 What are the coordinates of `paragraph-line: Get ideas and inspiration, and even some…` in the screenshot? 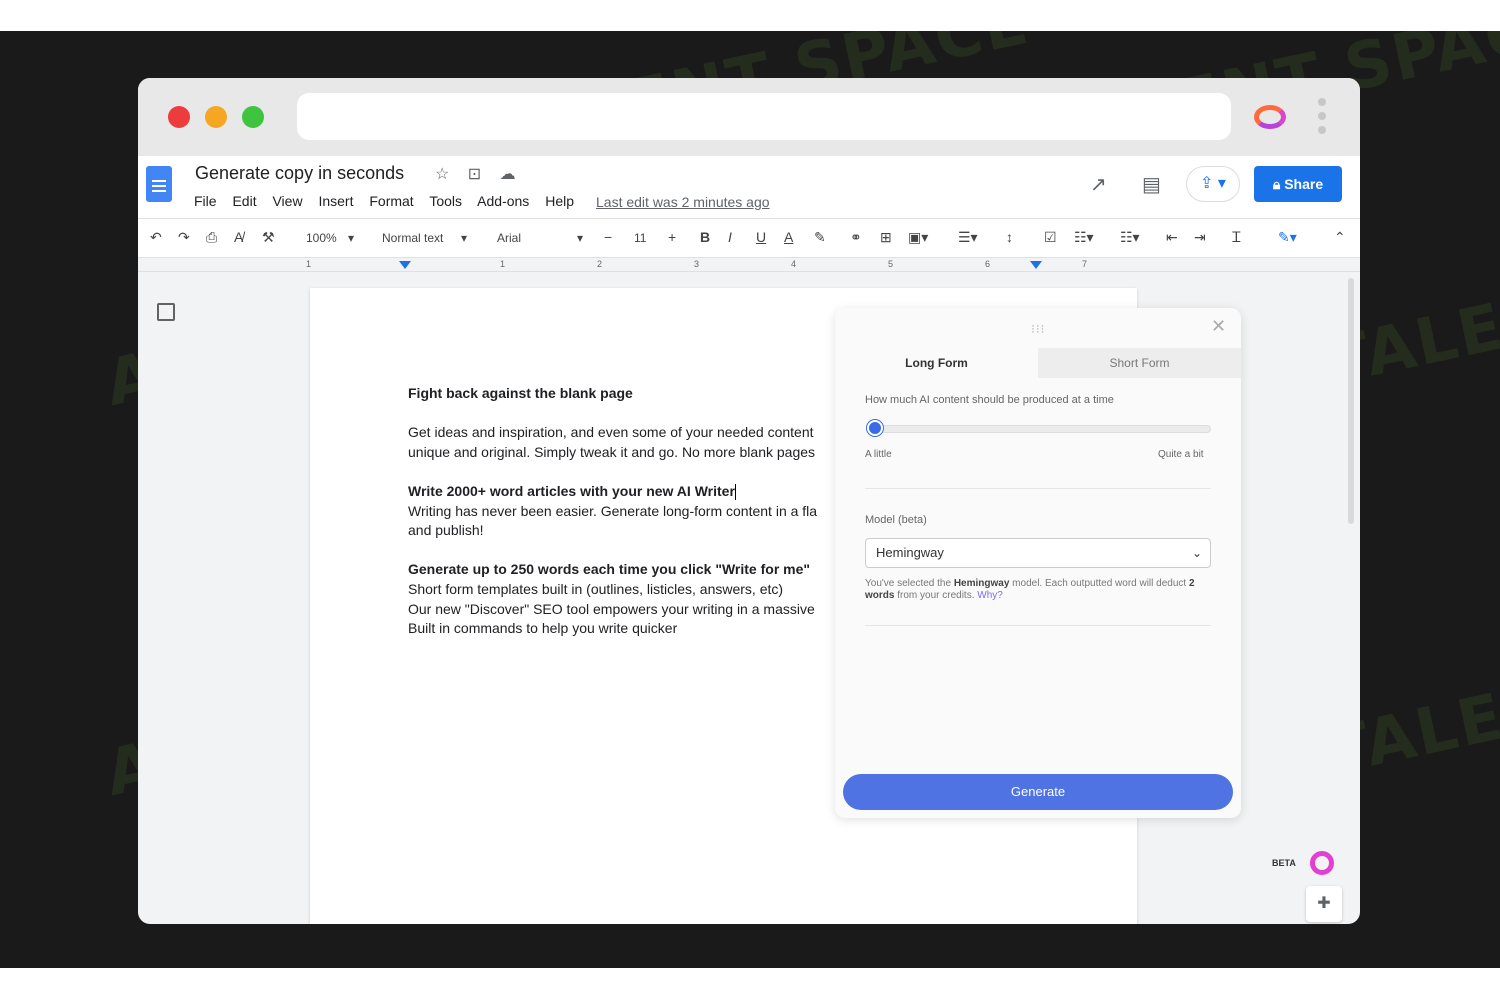 It's located at (611, 432).